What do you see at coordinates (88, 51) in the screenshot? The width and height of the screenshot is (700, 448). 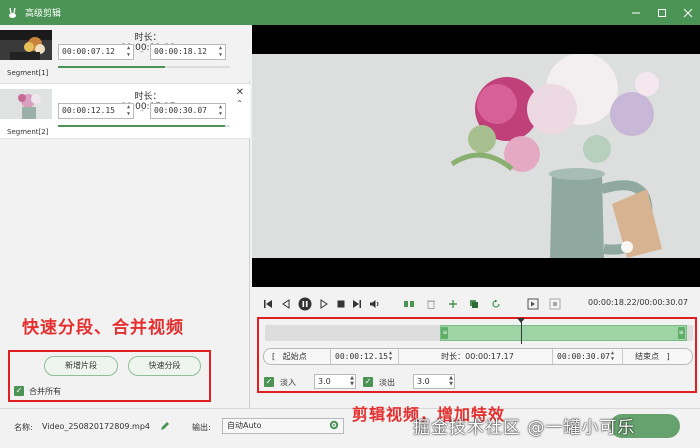 I see `segment-start-value: 00:00:07.12` at bounding box center [88, 51].